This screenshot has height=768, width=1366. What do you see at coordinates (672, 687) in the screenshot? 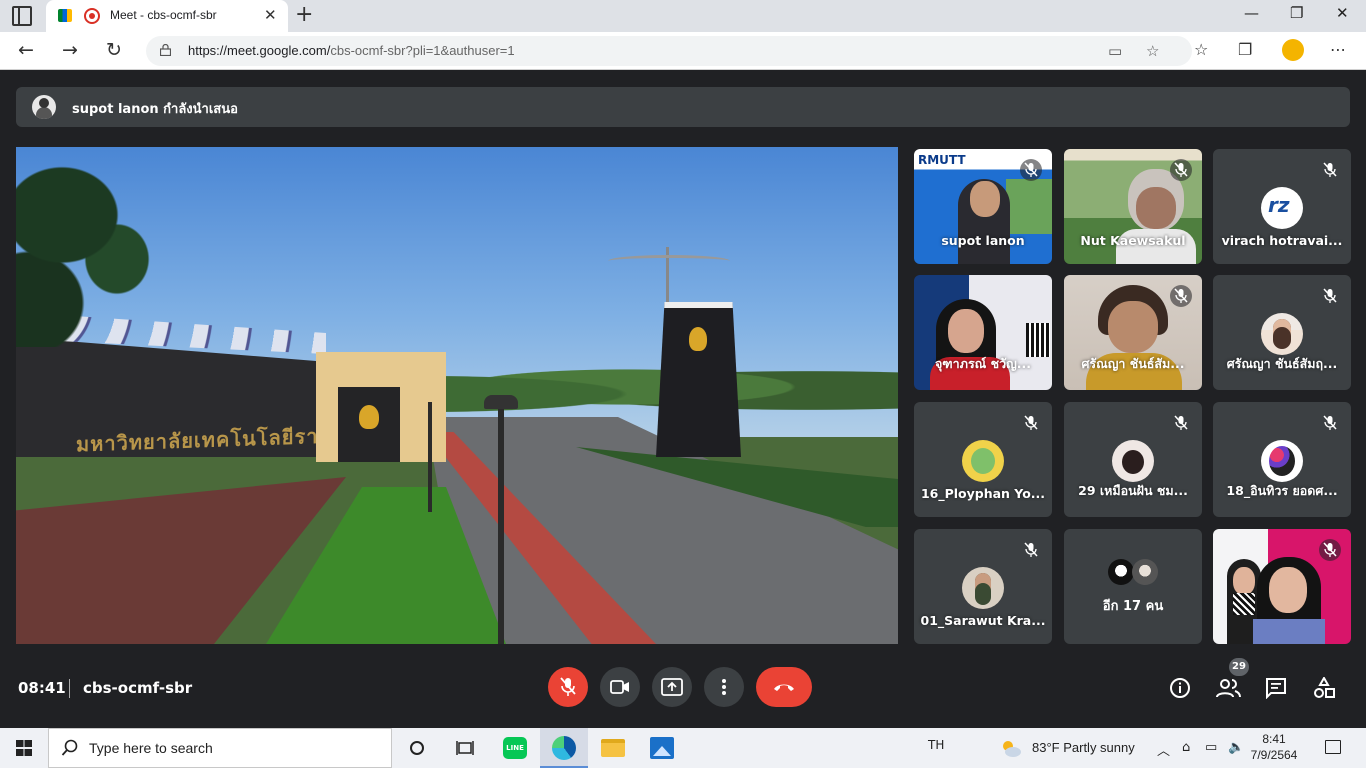
I see `present-screen-button` at bounding box center [672, 687].